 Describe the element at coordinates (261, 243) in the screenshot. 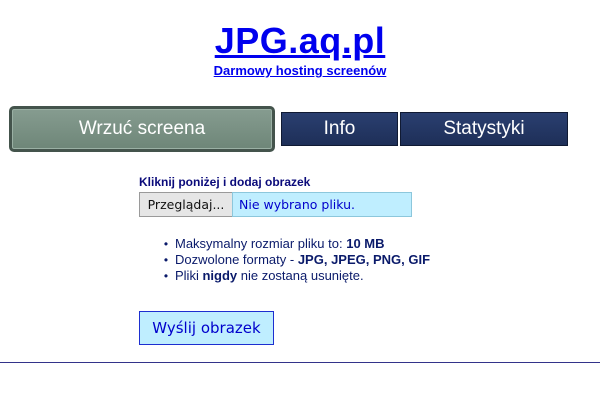

I see `rule-text: Maksymalny rozmiar pliku to:` at that location.